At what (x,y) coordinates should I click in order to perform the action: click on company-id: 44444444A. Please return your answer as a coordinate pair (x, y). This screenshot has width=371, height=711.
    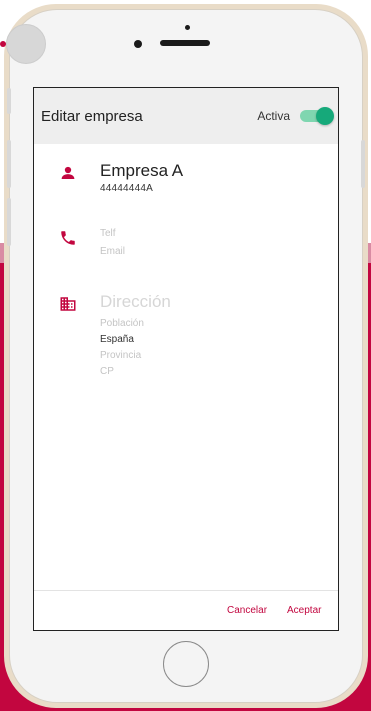
    Looking at the image, I should click on (141, 188).